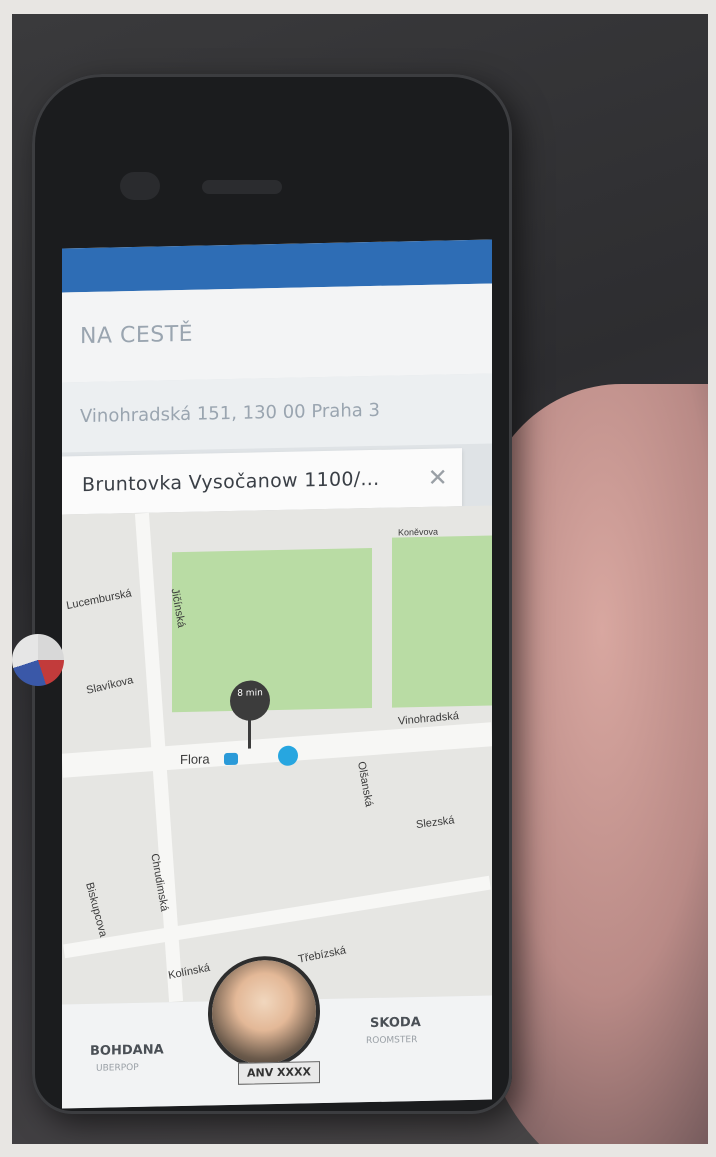  I want to click on earpiece-speaker, so click(242, 187).